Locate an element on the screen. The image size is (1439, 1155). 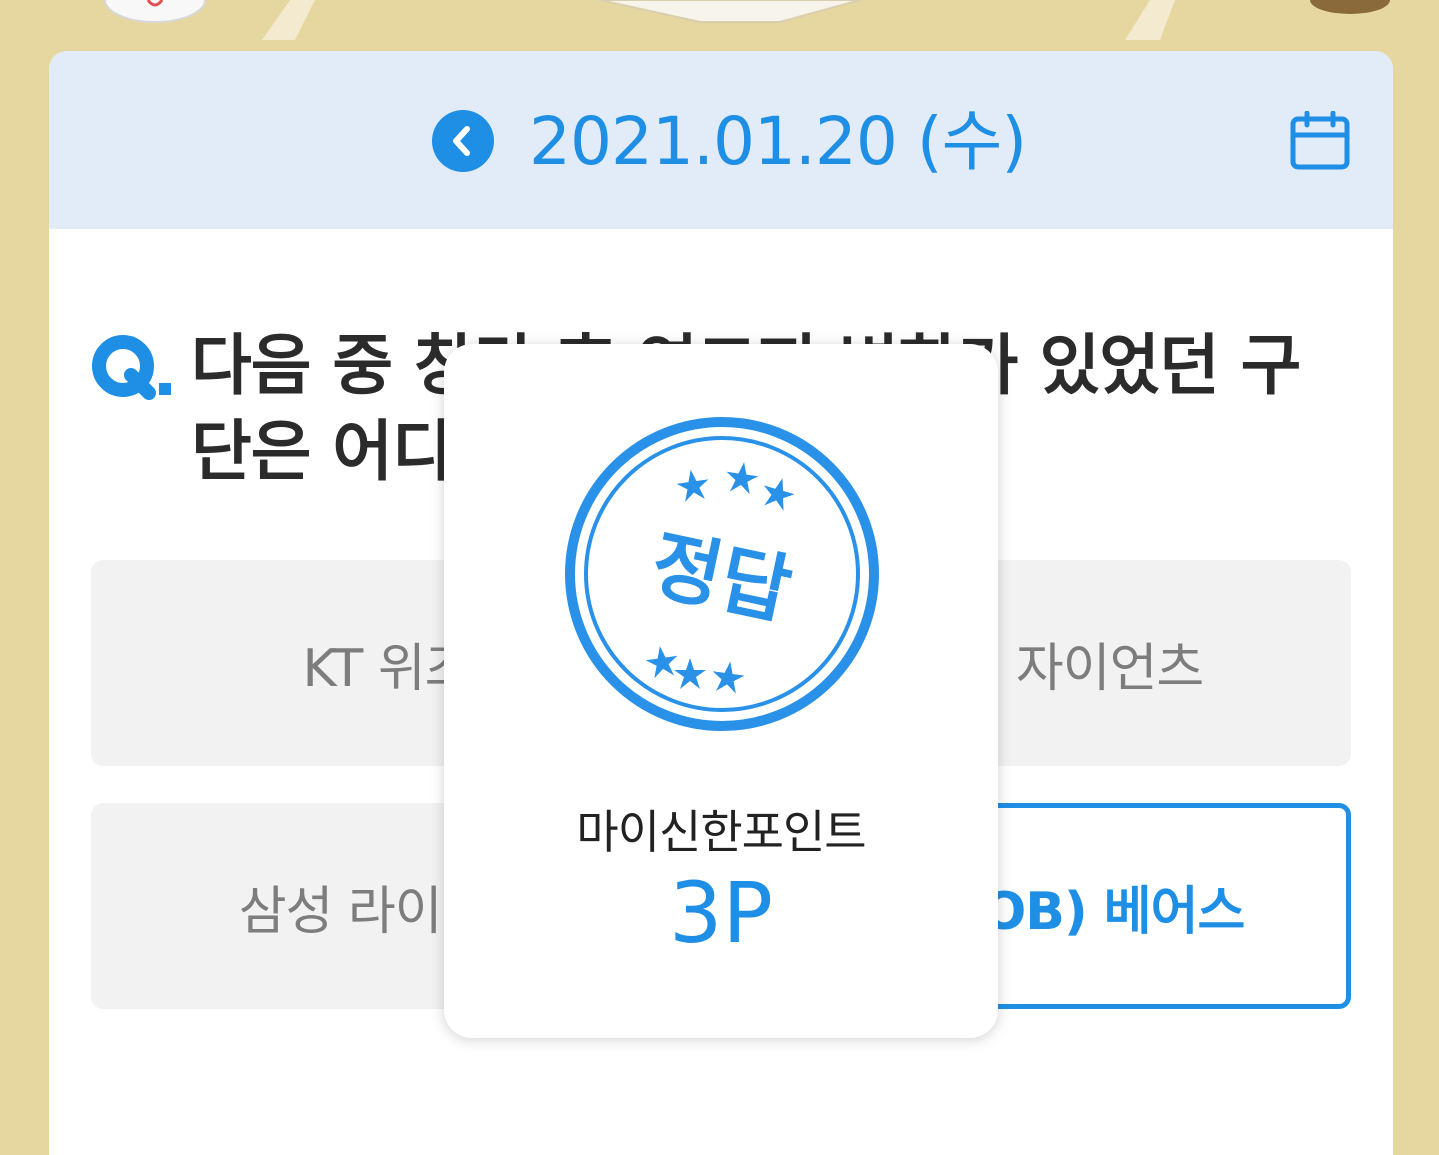
calendar-button is located at coordinates (1320, 141).